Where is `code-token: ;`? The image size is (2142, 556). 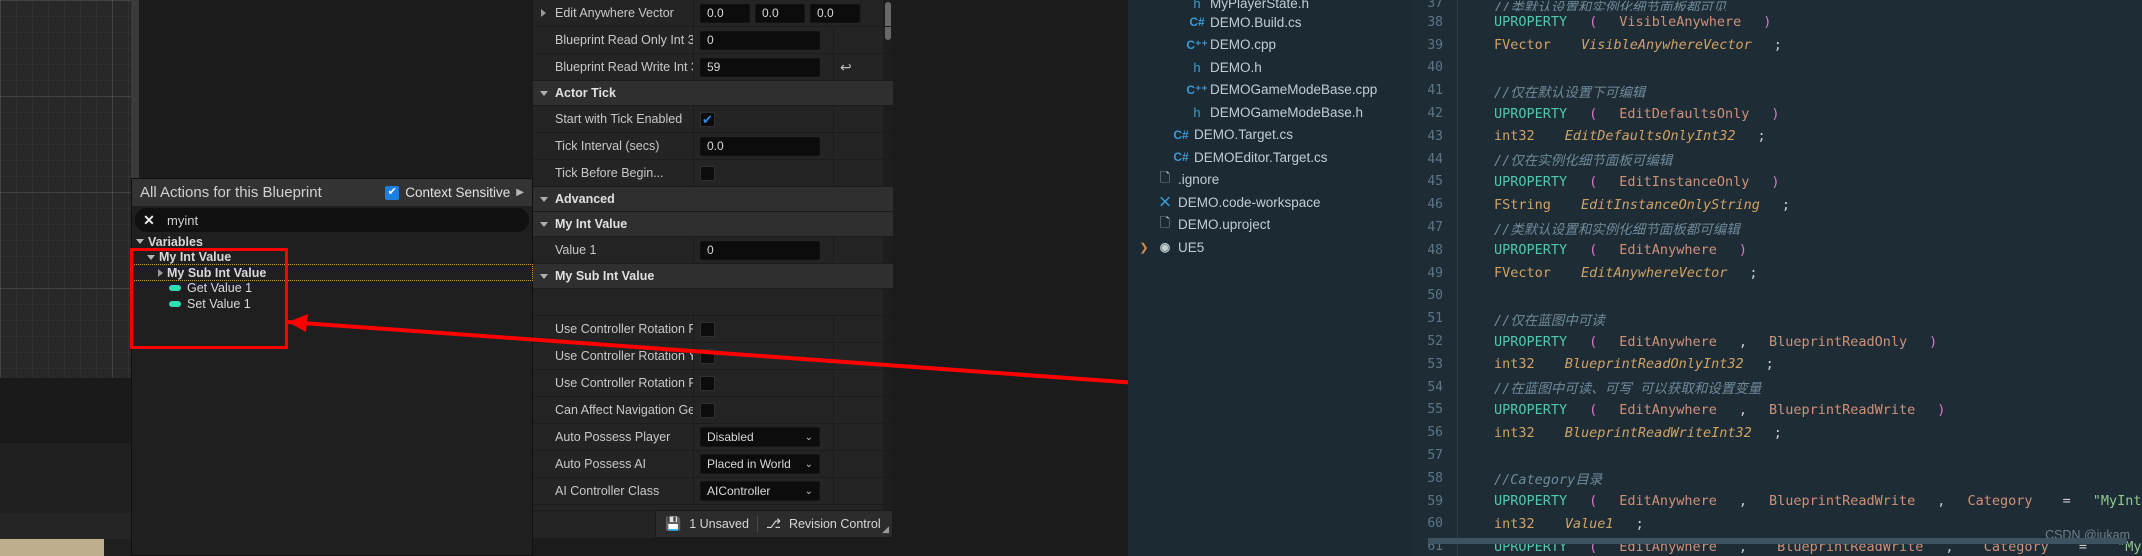 code-token: ; is located at coordinates (1639, 523).